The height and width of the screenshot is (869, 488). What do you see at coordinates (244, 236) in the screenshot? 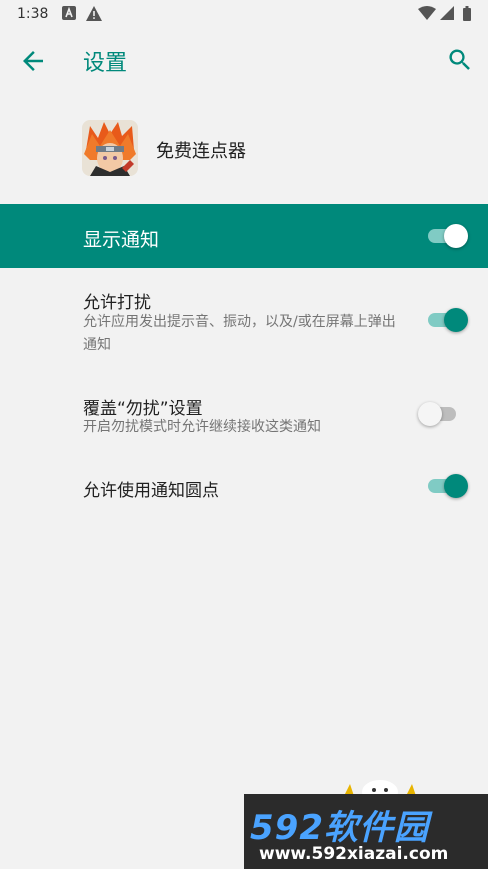
I see `show-notifications-bar: 显示通知` at bounding box center [244, 236].